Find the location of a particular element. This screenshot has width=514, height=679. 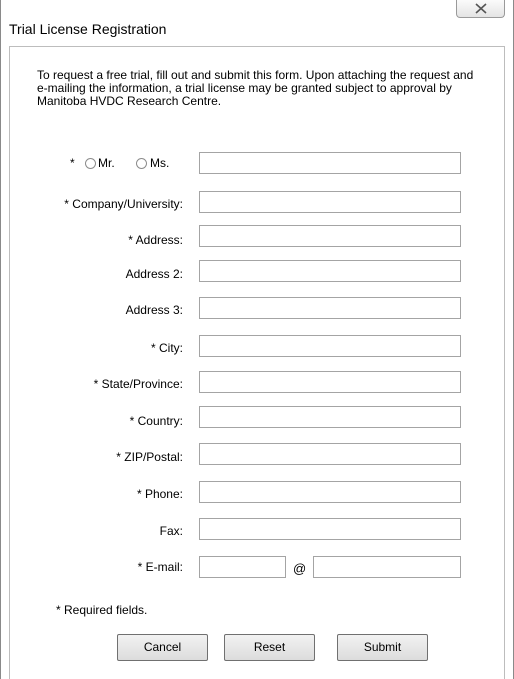

state-input is located at coordinates (330, 382).